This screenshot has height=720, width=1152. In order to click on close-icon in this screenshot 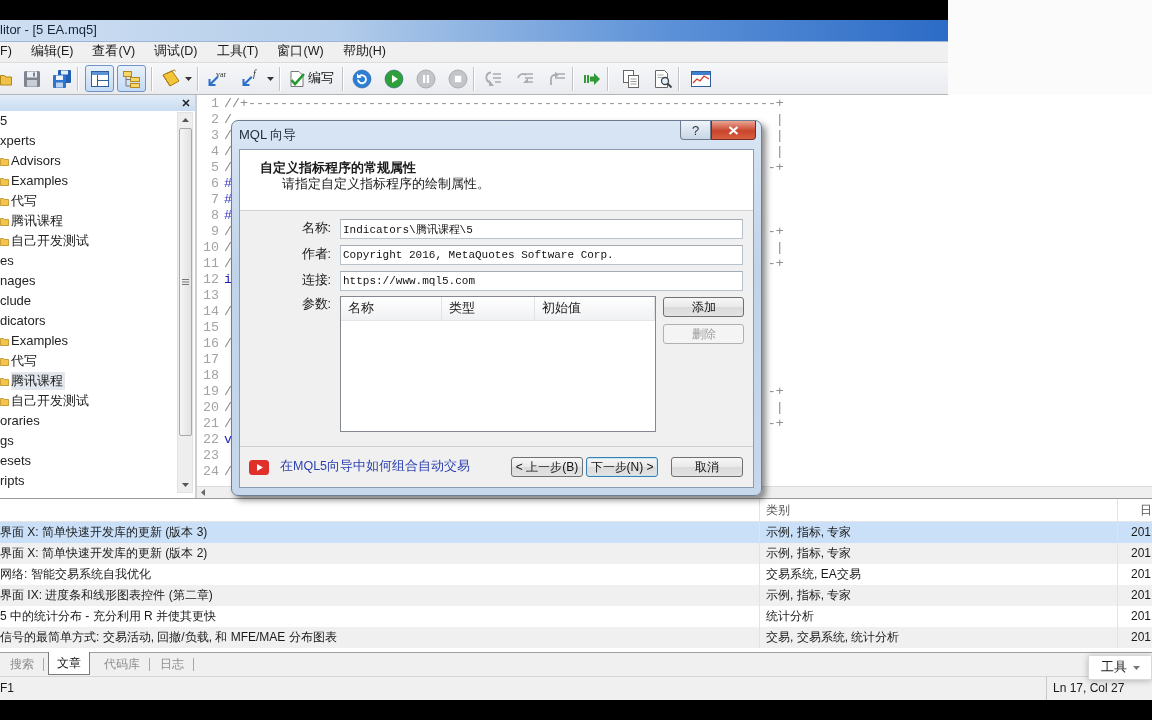, I will do `click(186, 103)`.